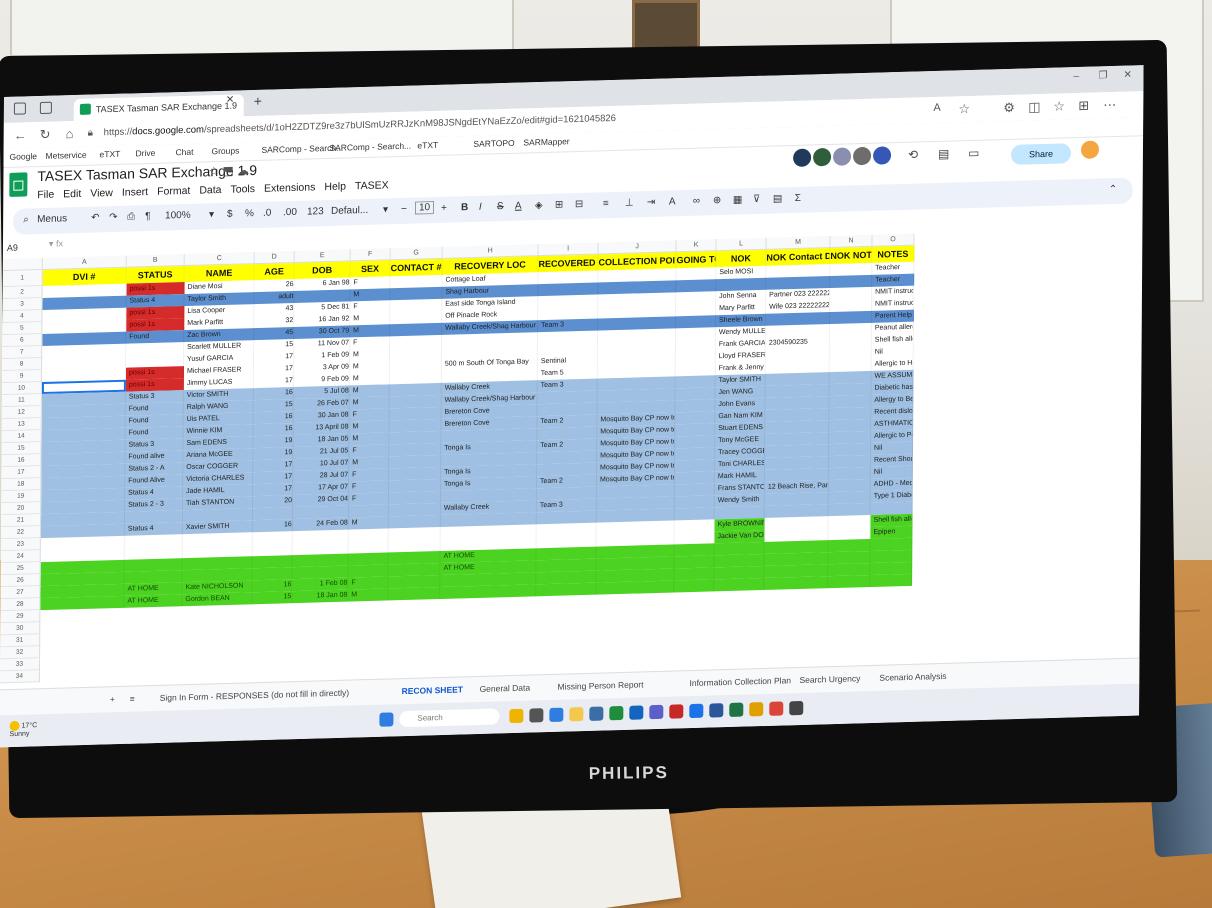 The width and height of the screenshot is (1212, 908). I want to click on excel-icon, so click(736, 709).